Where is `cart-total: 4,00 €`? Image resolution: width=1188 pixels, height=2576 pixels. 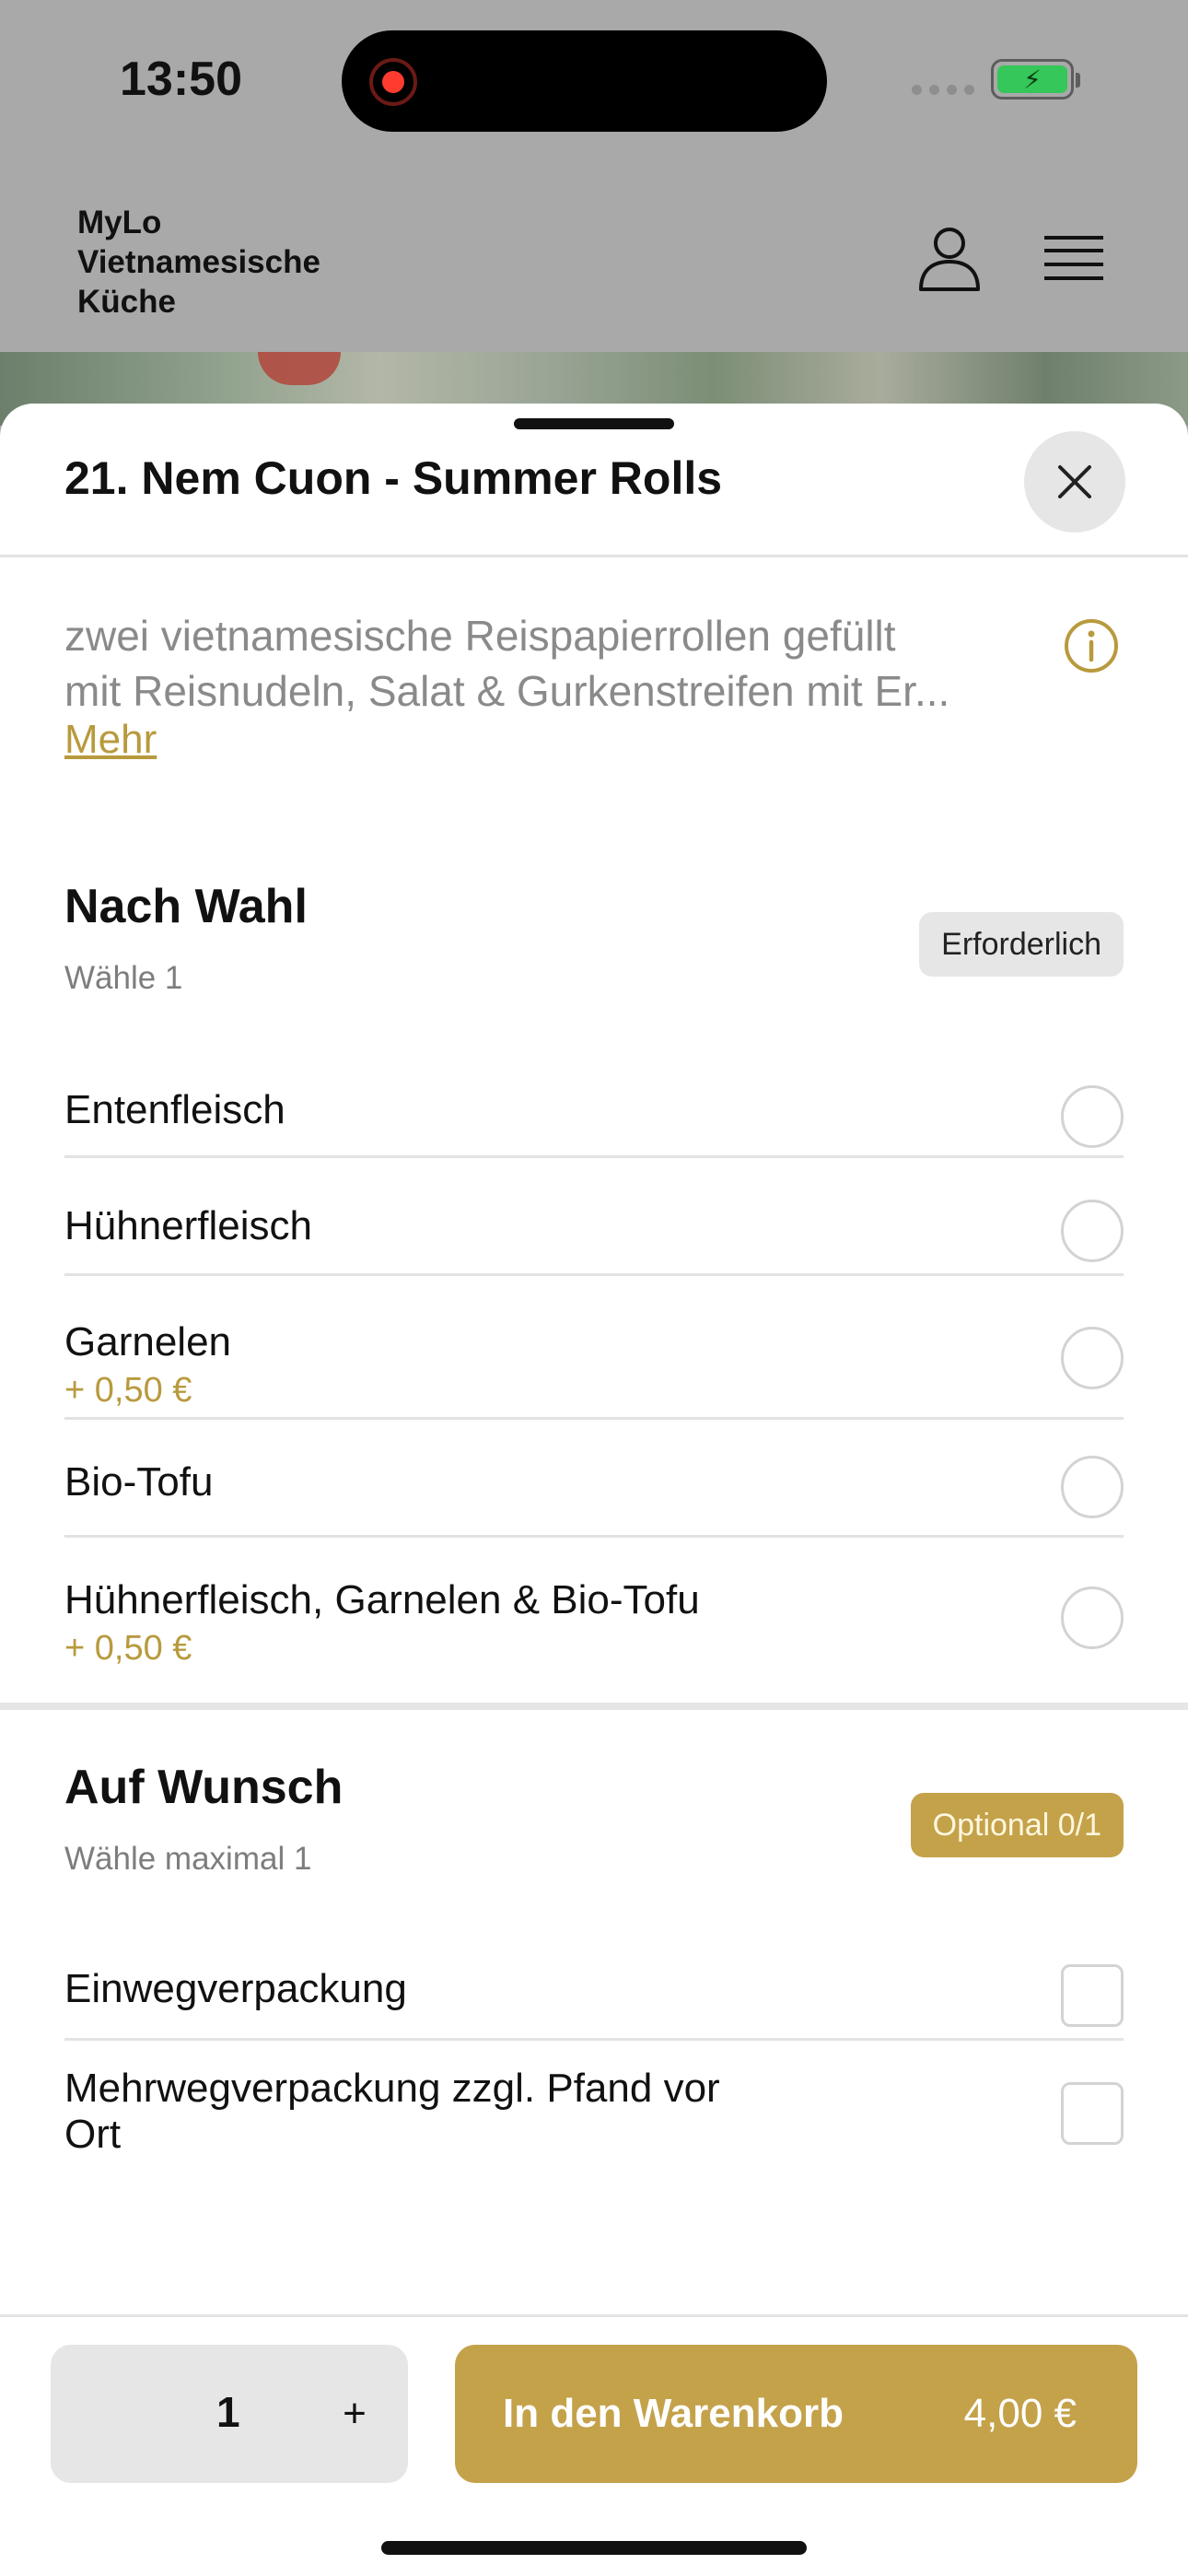 cart-total: 4,00 € is located at coordinates (1020, 2413).